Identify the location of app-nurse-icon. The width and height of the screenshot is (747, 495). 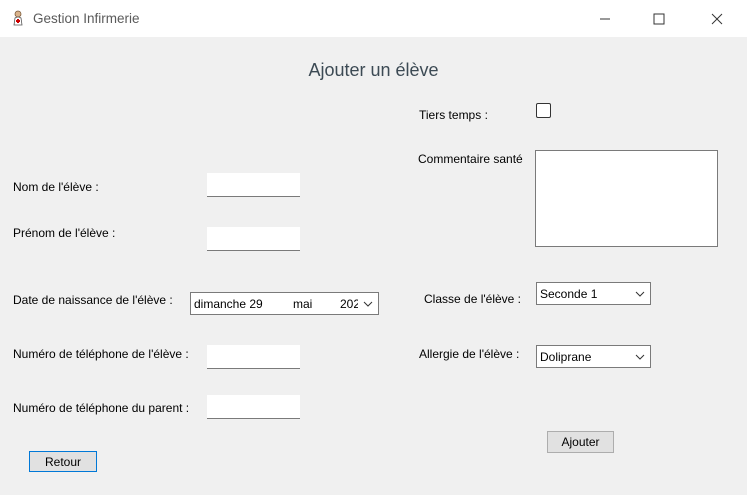
(18, 18).